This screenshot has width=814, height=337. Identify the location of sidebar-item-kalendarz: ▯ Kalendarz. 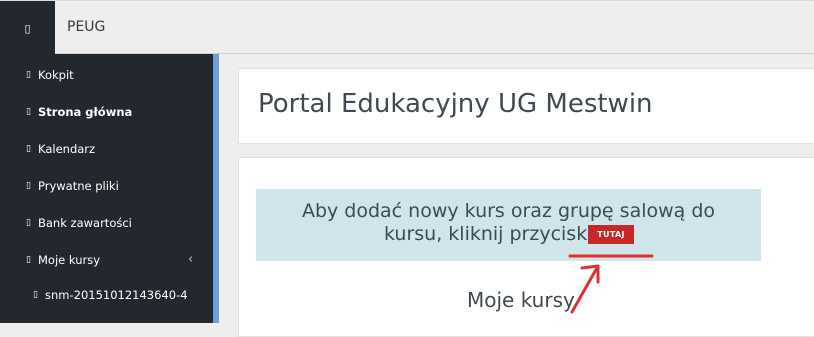
(60, 149).